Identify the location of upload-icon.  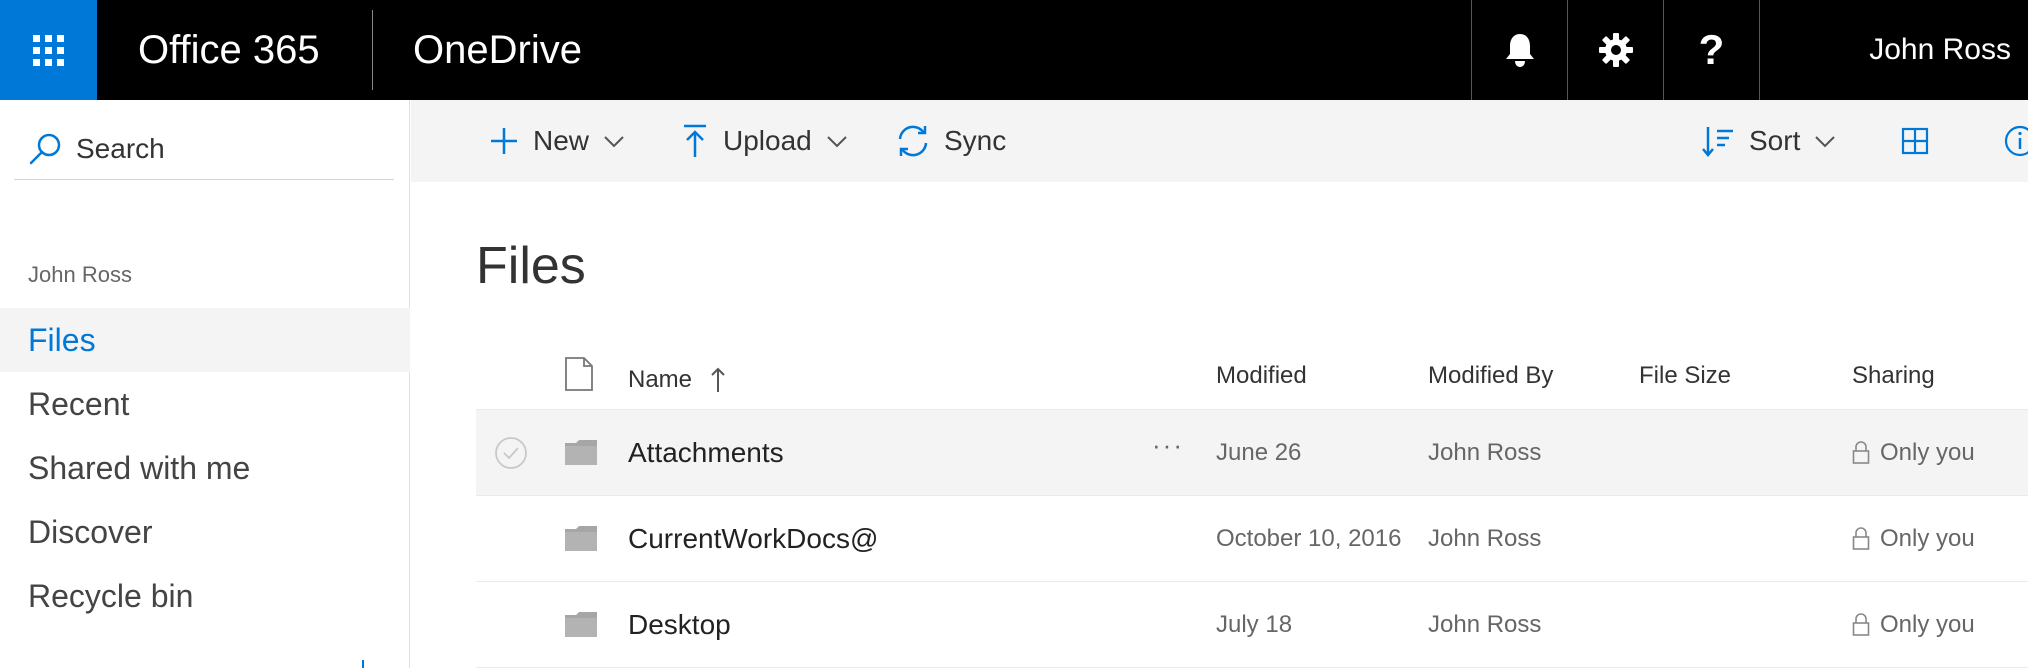
(695, 140).